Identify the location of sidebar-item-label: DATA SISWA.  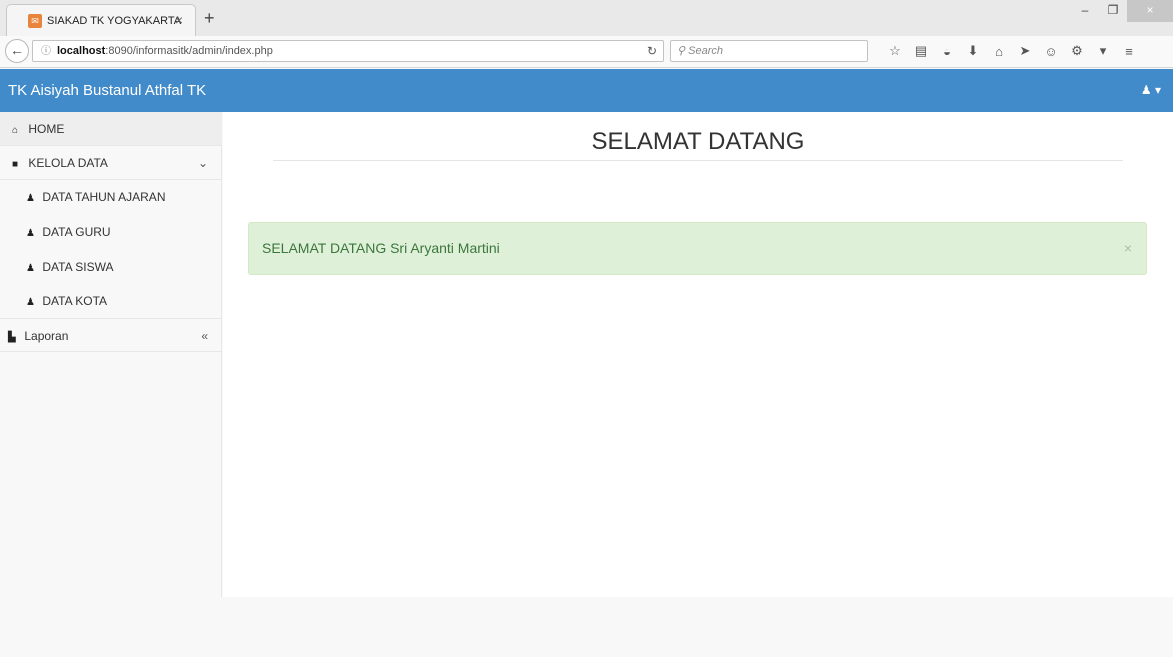
(78, 267).